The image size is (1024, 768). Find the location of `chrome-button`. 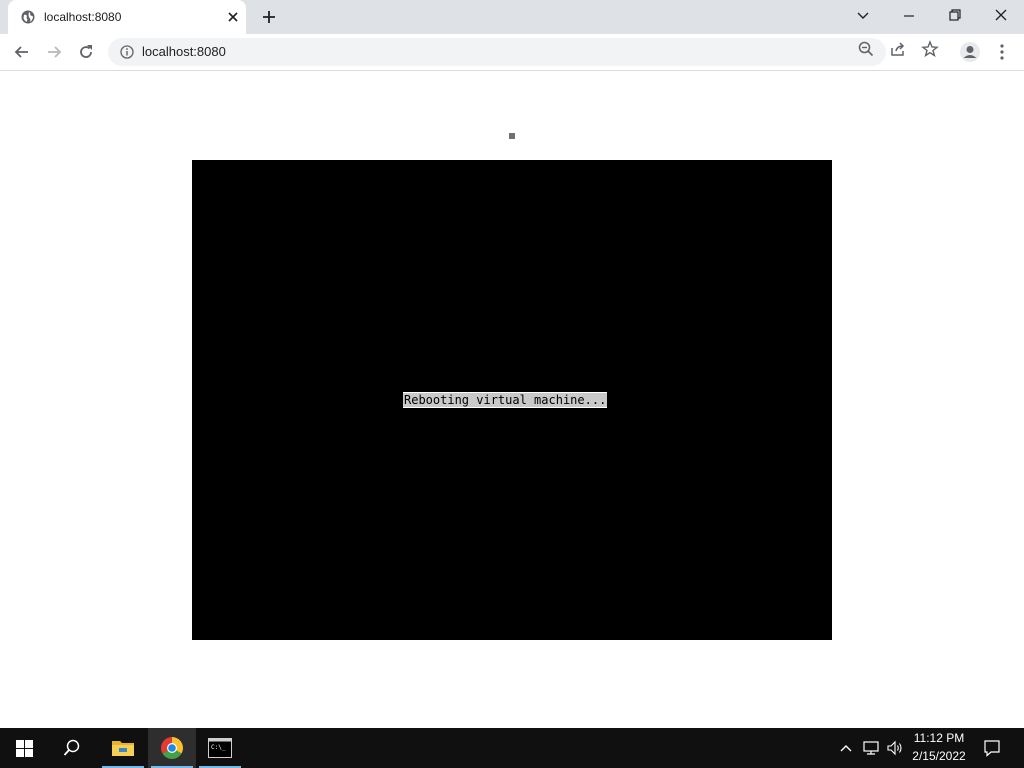

chrome-button is located at coordinates (172, 748).